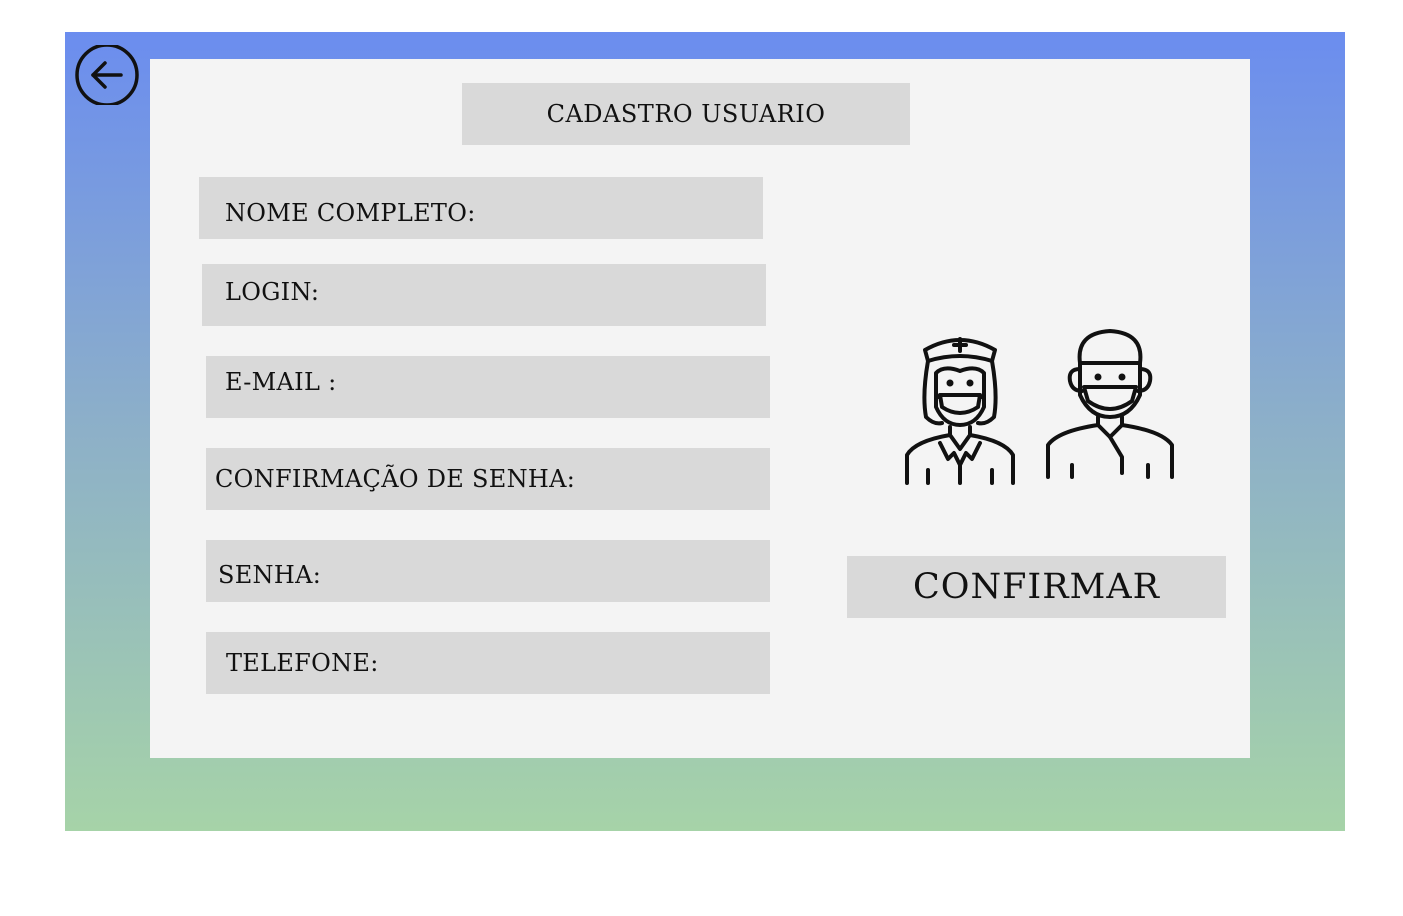  I want to click on confirmacao-senha-label: CONFIRMAÇÃO DE SENHA:, so click(395, 479).